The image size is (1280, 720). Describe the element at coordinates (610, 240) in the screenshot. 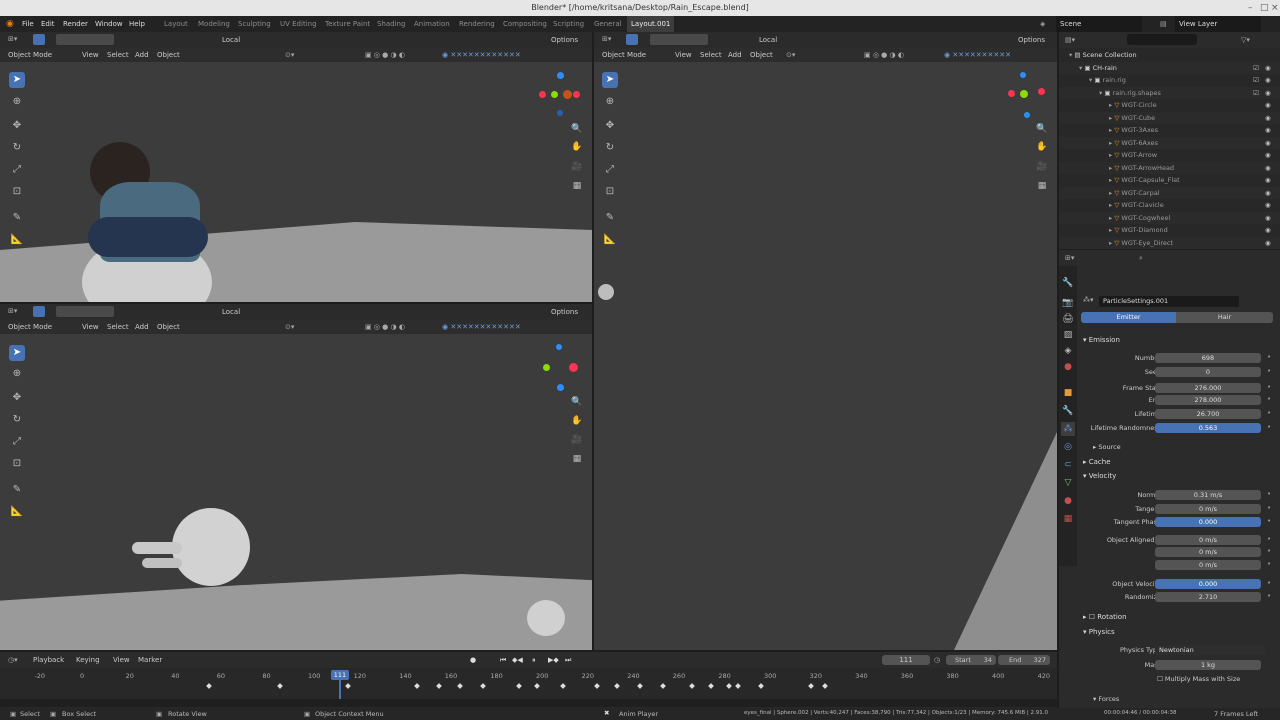

I see `measure-tool-icon: 📐` at that location.